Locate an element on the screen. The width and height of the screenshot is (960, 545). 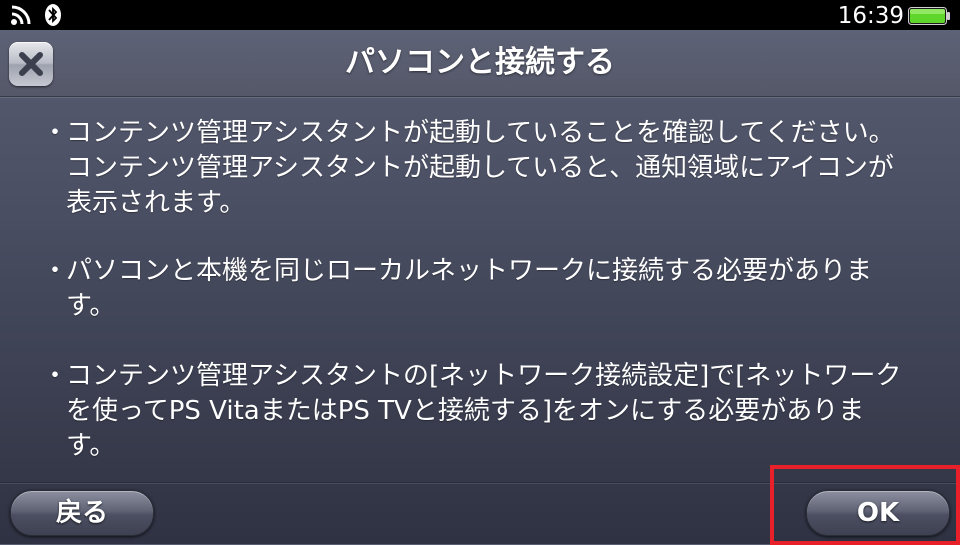
close-icon is located at coordinates (31, 64).